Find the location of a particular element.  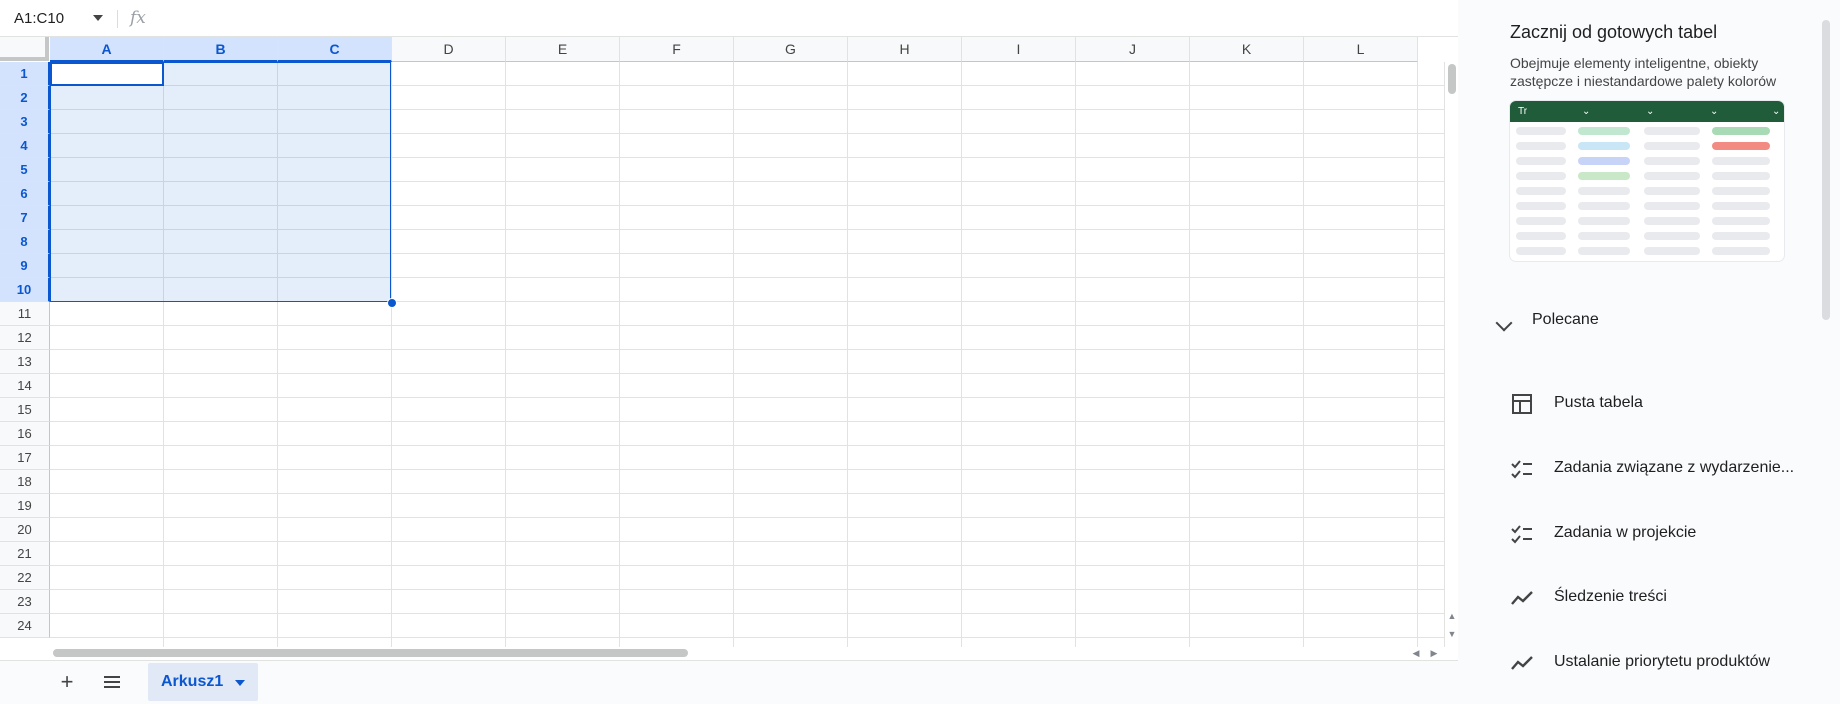

row-header-22: 22 is located at coordinates (25, 578).